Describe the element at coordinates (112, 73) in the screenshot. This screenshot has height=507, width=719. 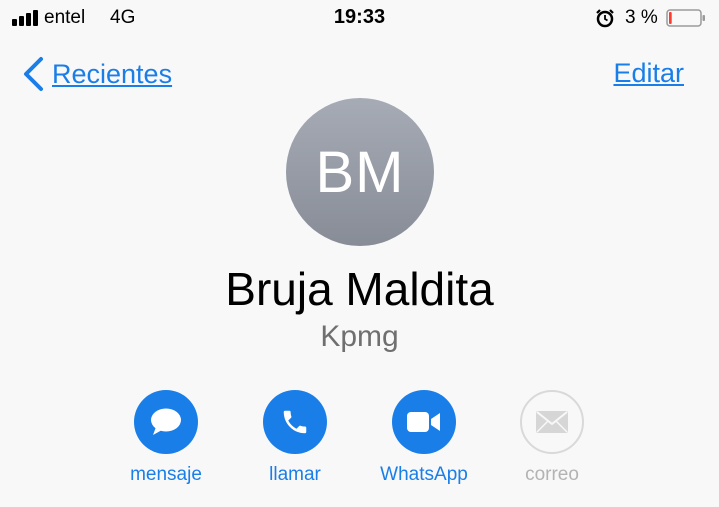
I see `back-button-label: Recientes` at that location.